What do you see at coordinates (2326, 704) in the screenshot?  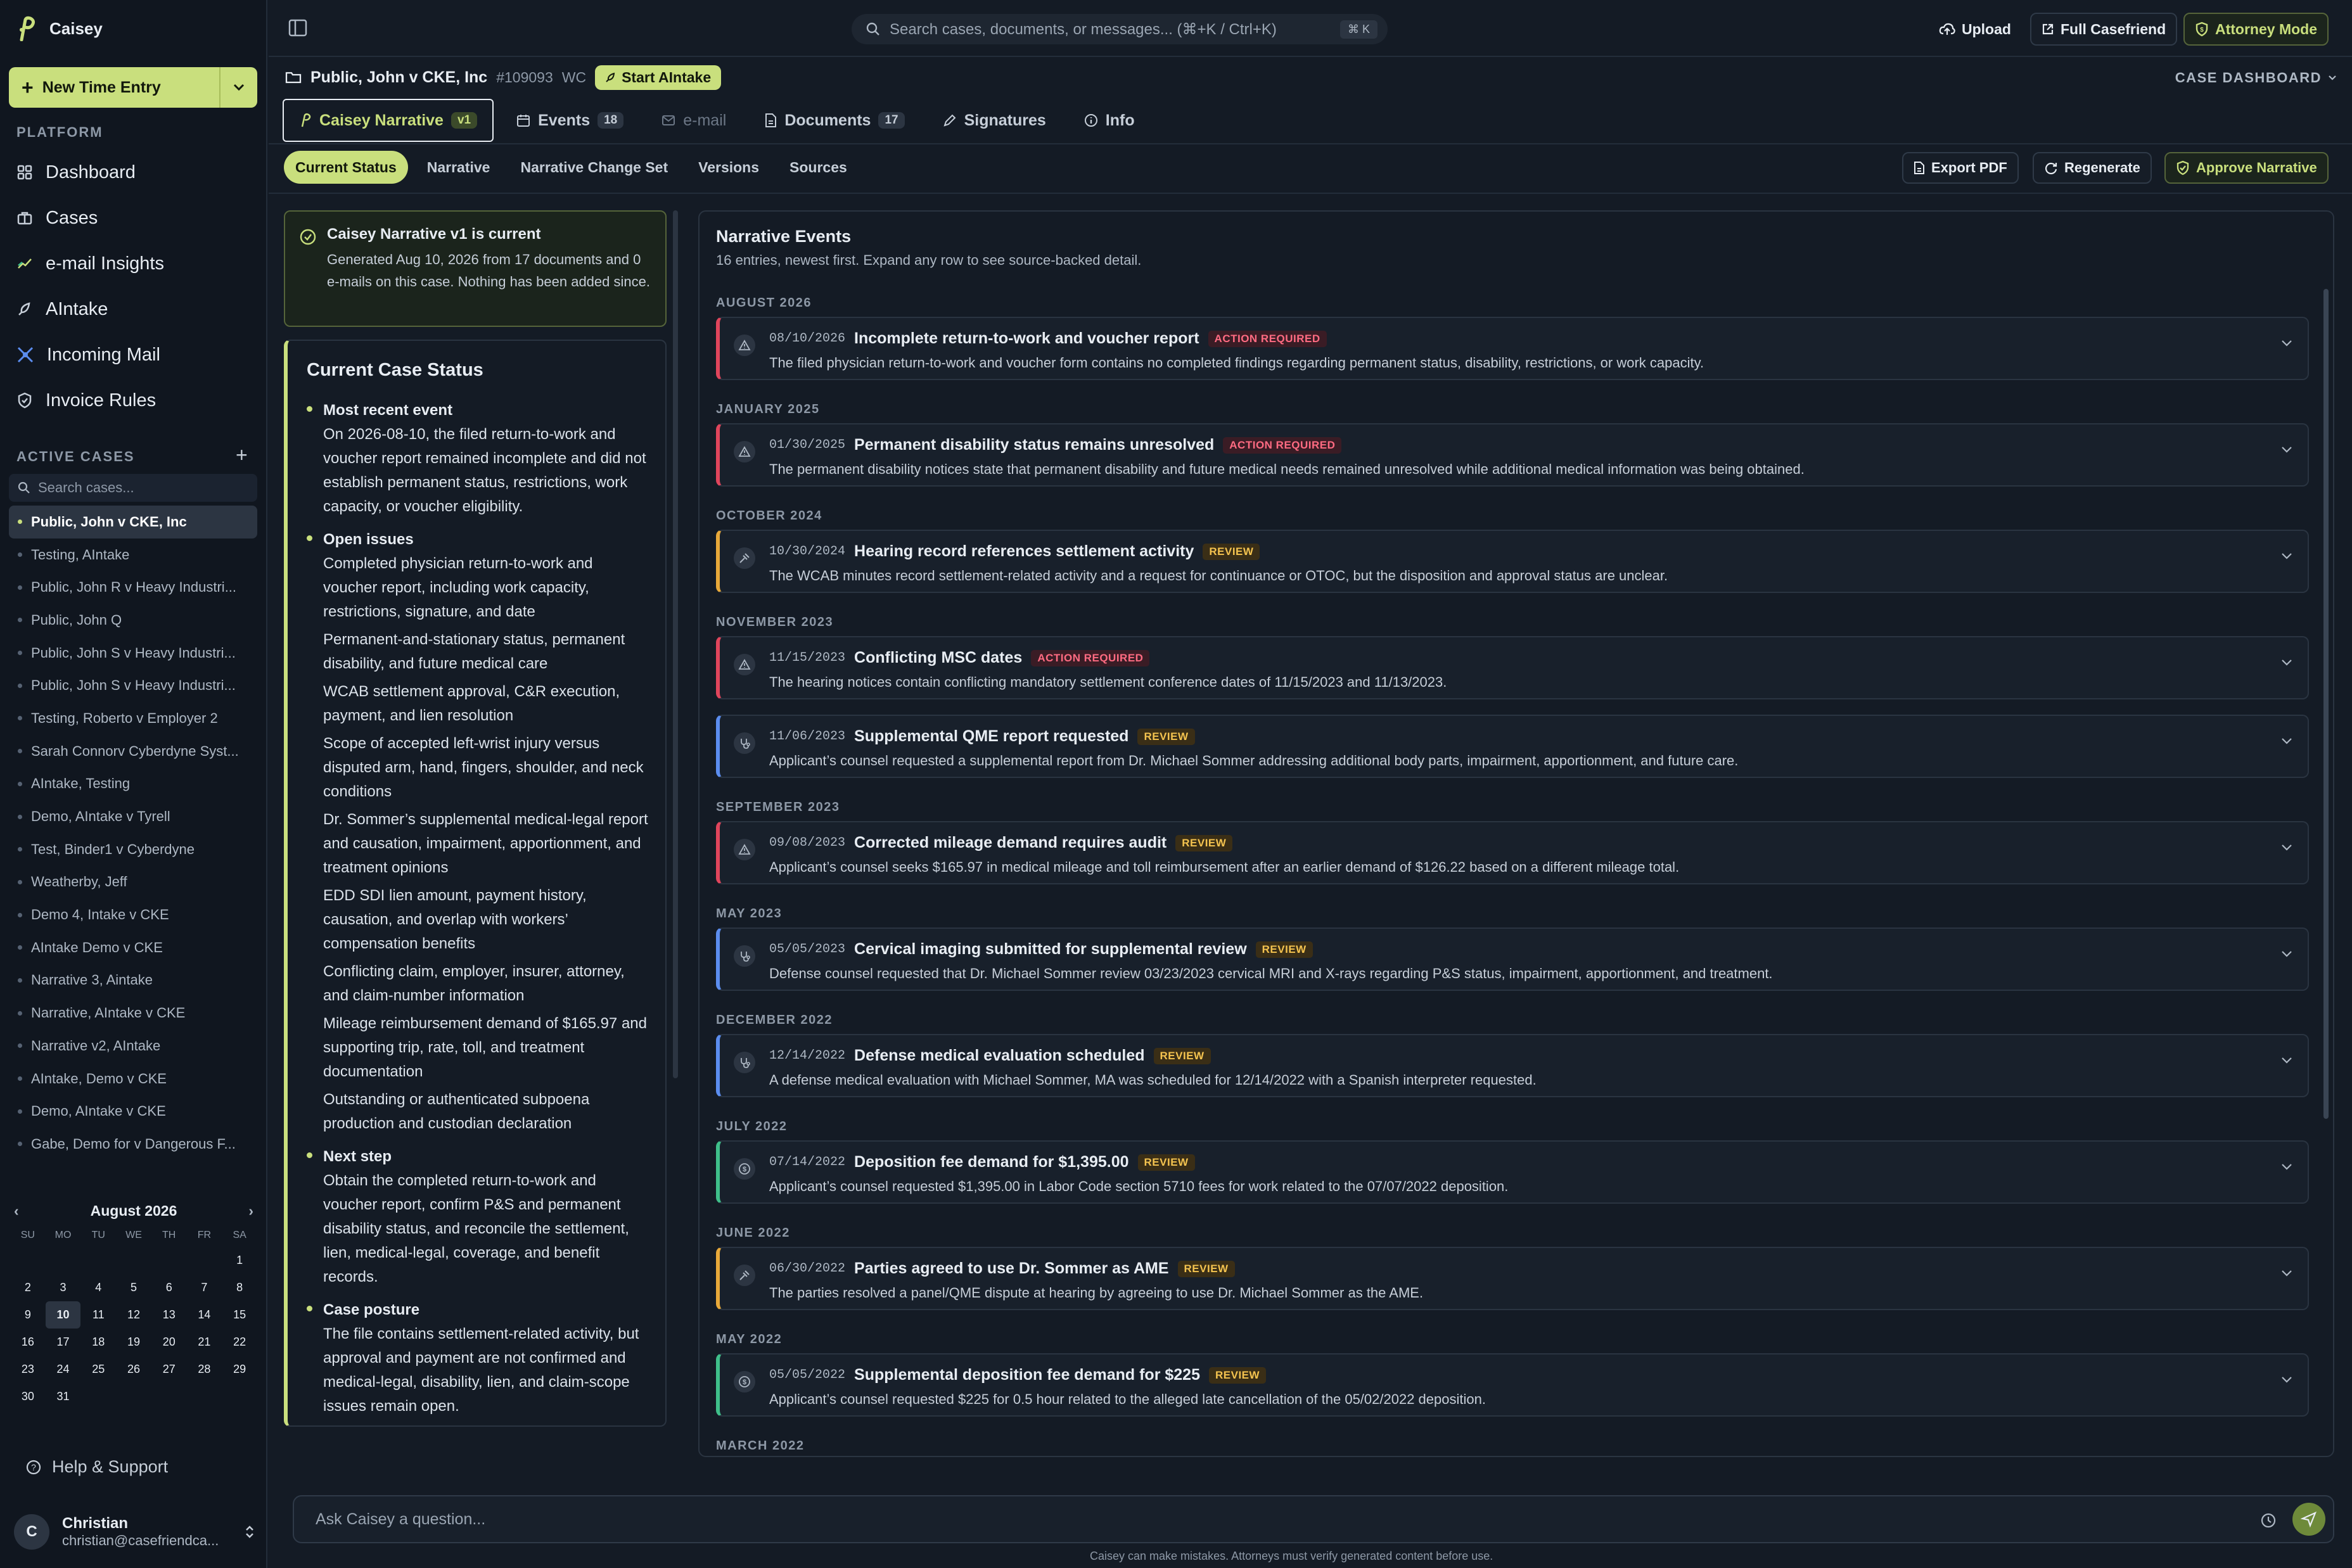 I see `events-scrollbar` at bounding box center [2326, 704].